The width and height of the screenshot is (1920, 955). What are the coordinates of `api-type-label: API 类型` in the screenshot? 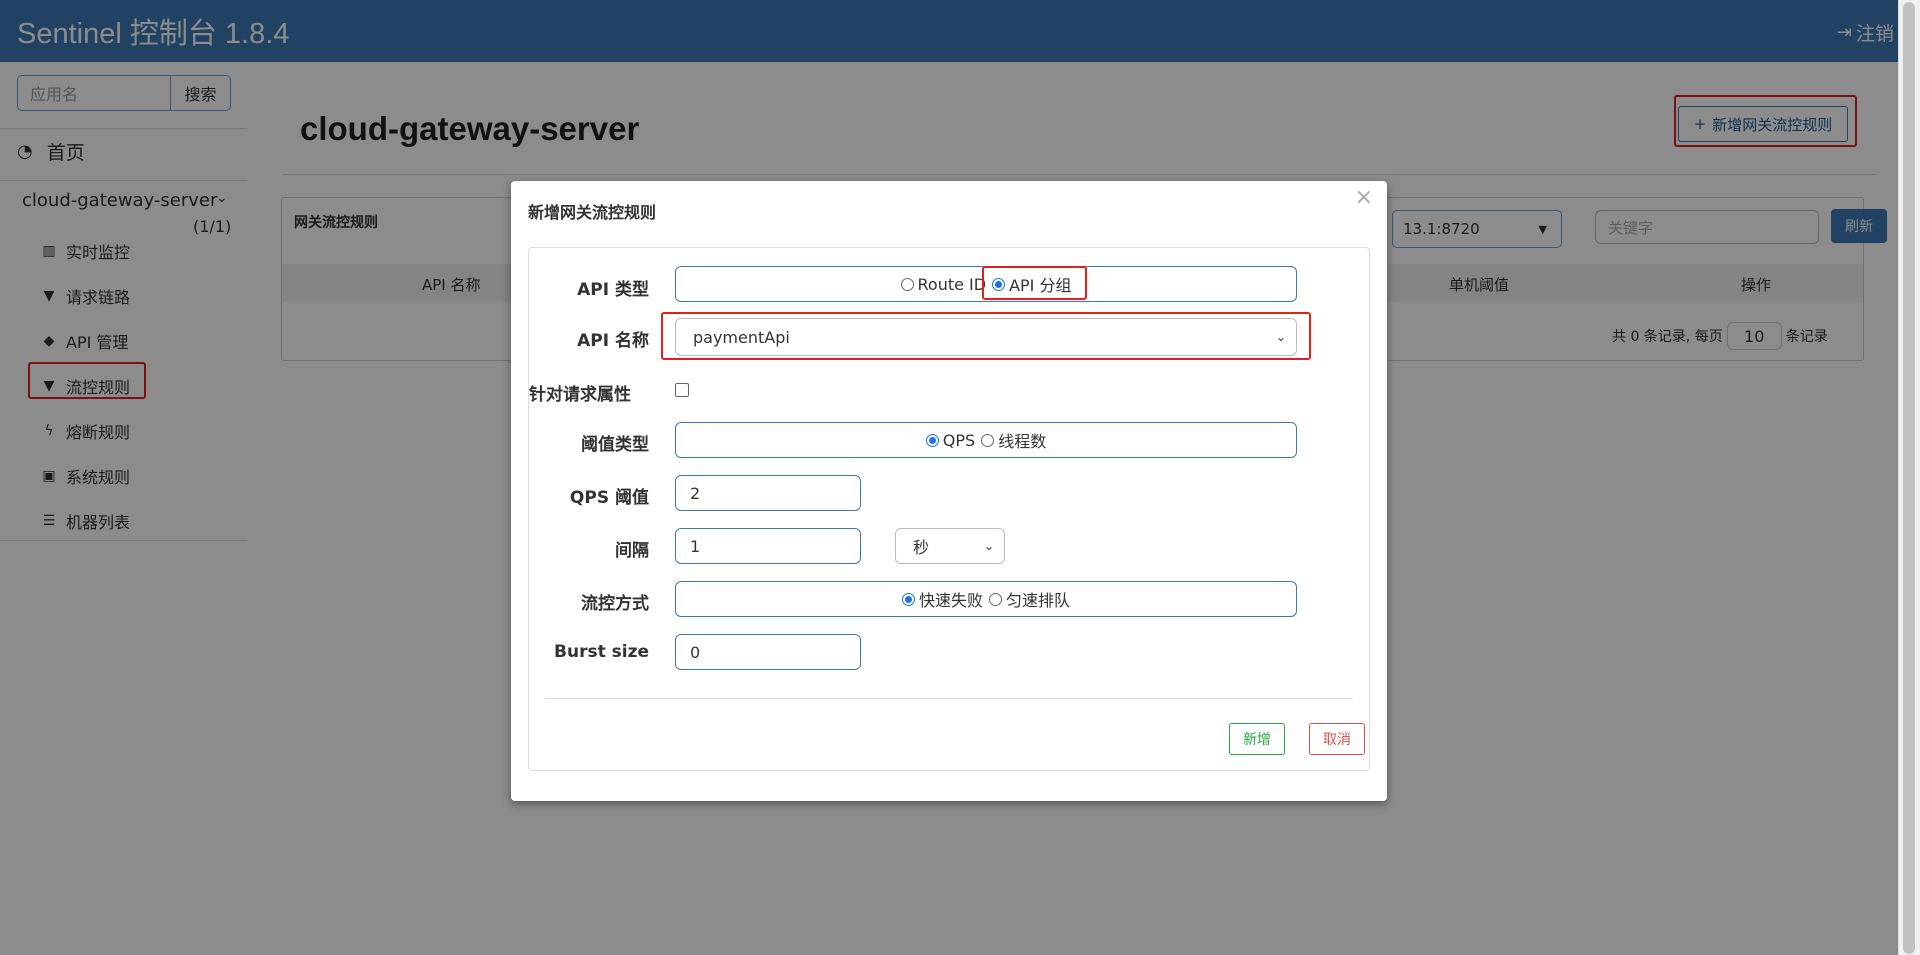 It's located at (613, 290).